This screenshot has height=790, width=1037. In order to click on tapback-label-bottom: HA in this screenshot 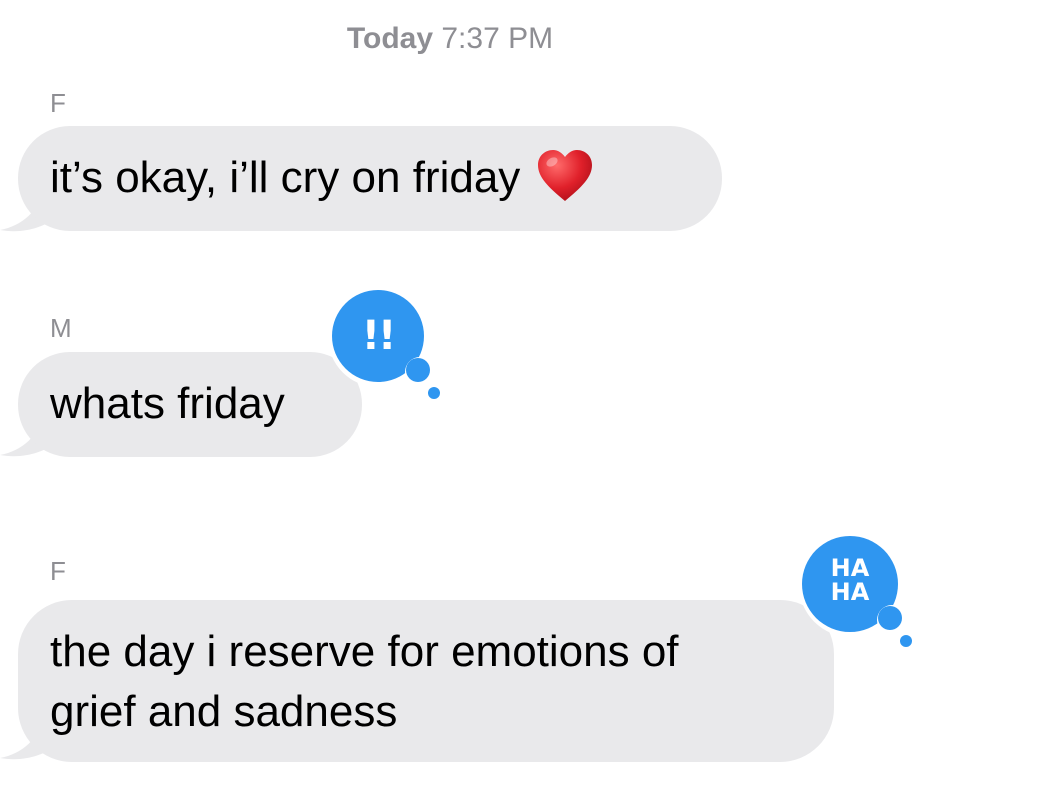, I will do `click(850, 592)`.